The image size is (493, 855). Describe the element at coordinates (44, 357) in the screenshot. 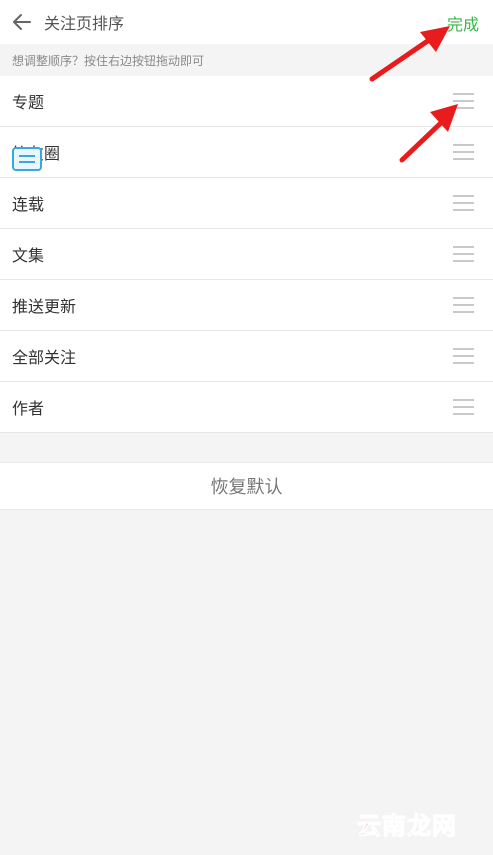

I see `list-item-label: 全部关注` at that location.